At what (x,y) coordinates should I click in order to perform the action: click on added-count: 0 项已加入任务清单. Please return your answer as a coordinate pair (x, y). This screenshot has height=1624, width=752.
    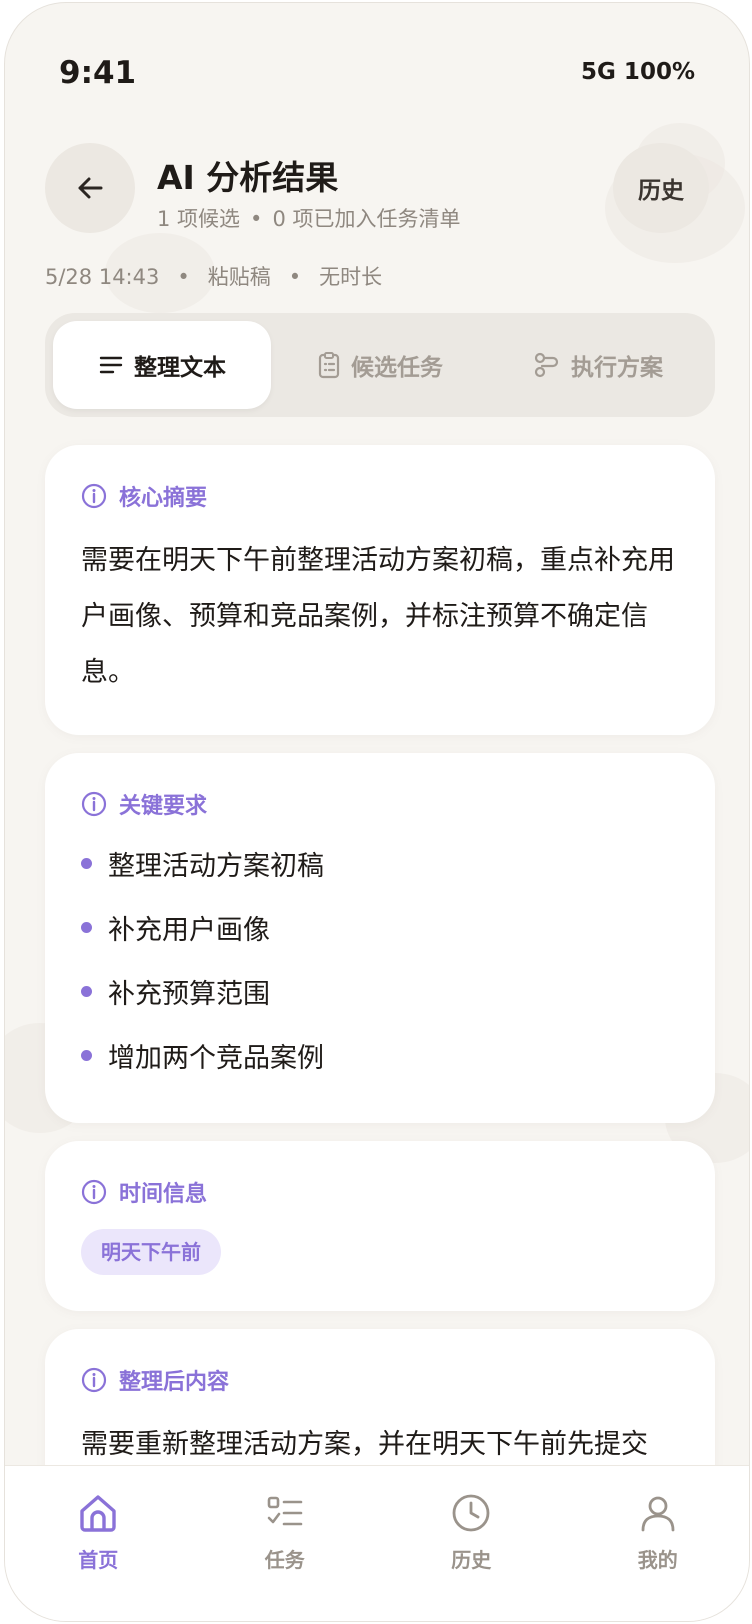
    Looking at the image, I should click on (366, 219).